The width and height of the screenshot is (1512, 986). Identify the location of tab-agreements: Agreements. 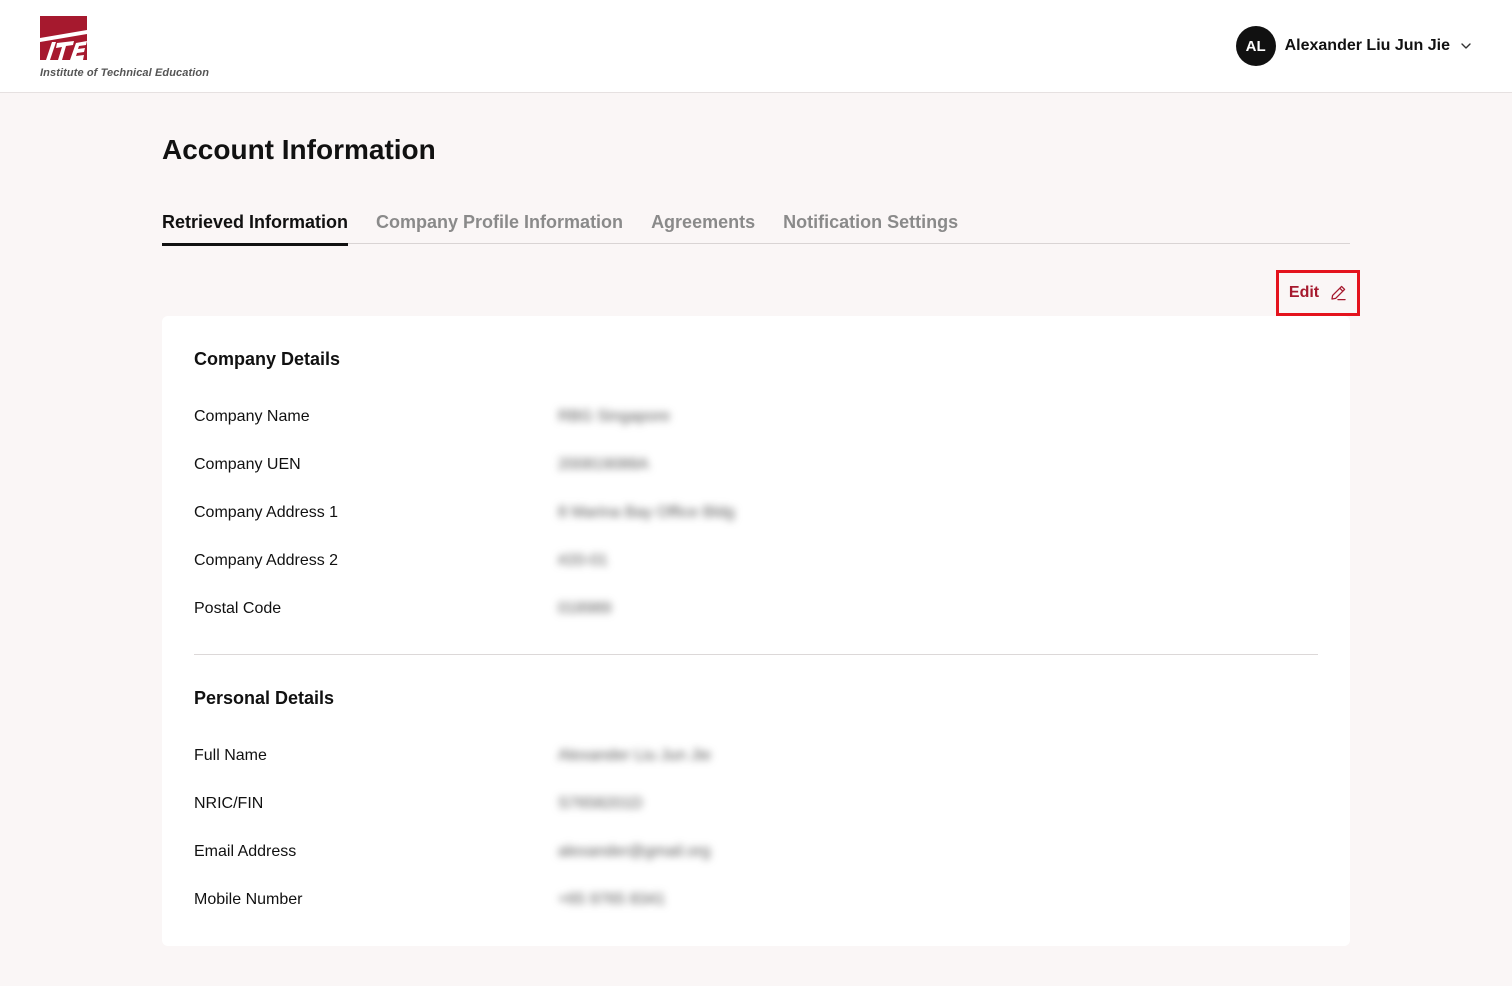
(703, 227).